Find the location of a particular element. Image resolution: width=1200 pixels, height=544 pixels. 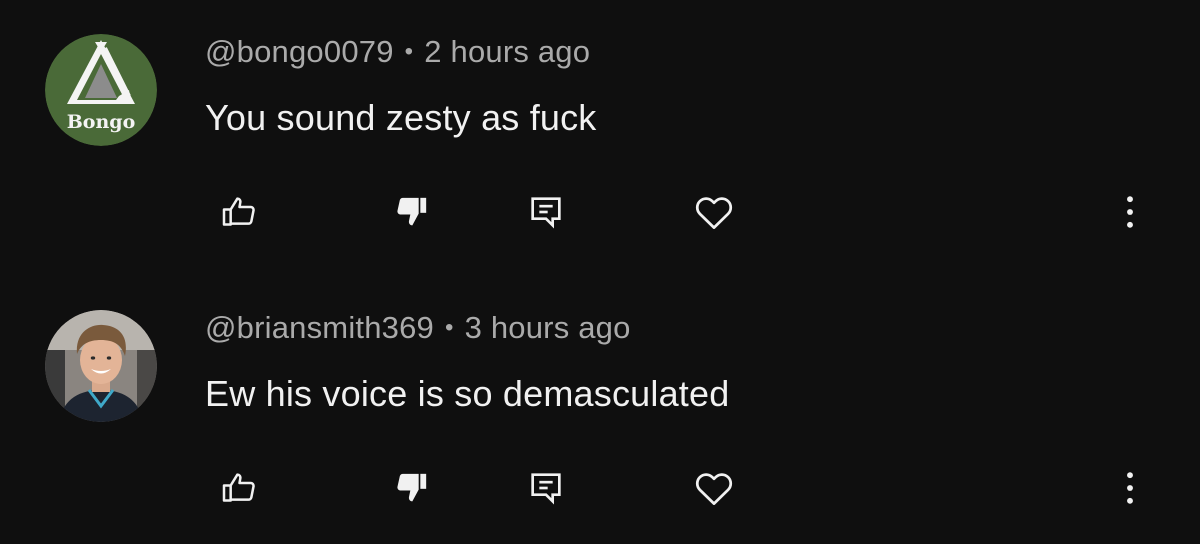

bongo-logo-icon: Bongo is located at coordinates (101, 90).